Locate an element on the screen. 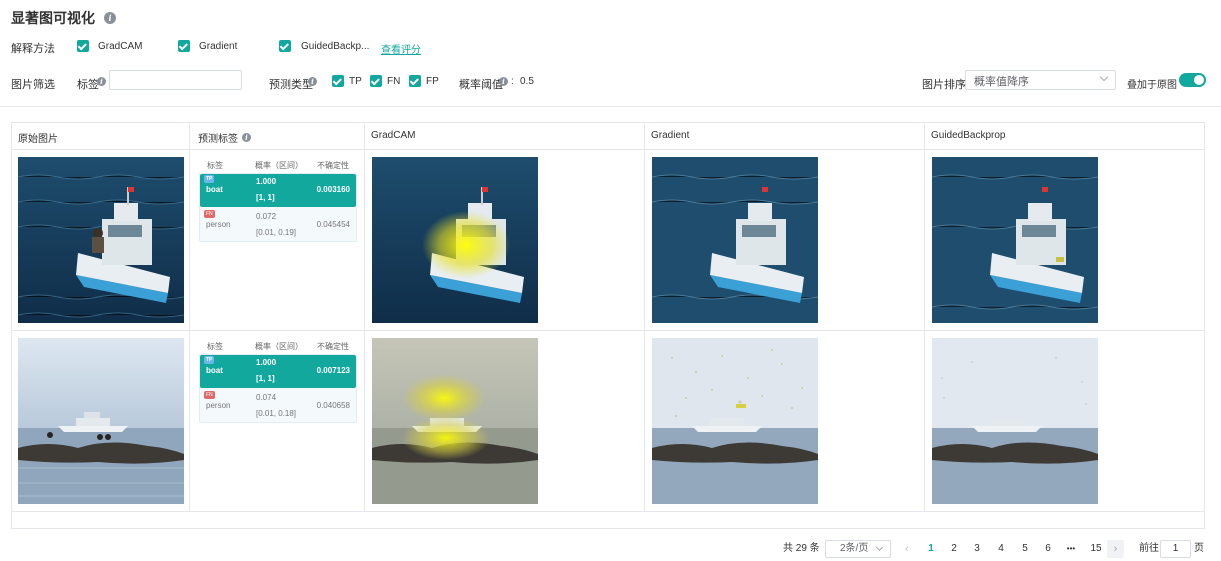 This screenshot has width=1221, height=561. checkbox-gradient-label: Gradient is located at coordinates (218, 46).